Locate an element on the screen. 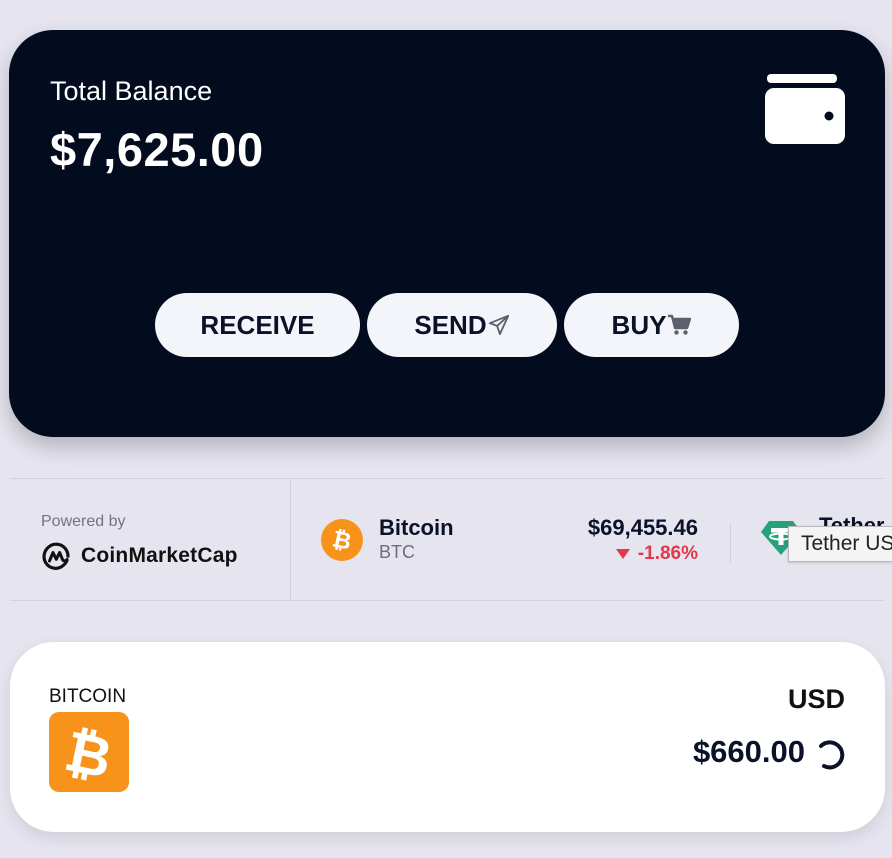  coin-change: -1.86% is located at coordinates (656, 554).